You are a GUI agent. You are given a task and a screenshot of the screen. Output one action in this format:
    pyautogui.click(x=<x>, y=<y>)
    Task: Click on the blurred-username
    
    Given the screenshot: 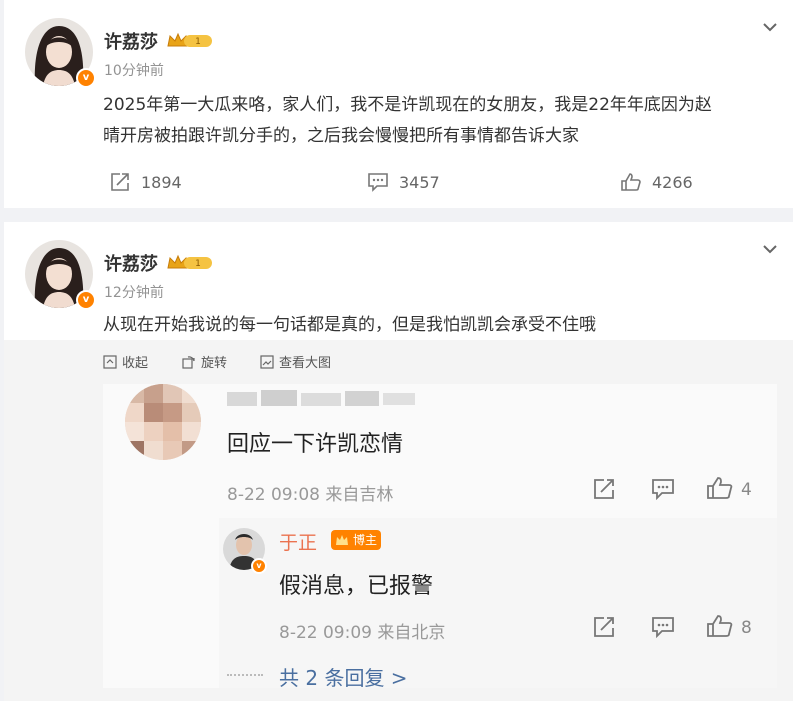 What is the action you would take?
    pyautogui.click(x=321, y=398)
    